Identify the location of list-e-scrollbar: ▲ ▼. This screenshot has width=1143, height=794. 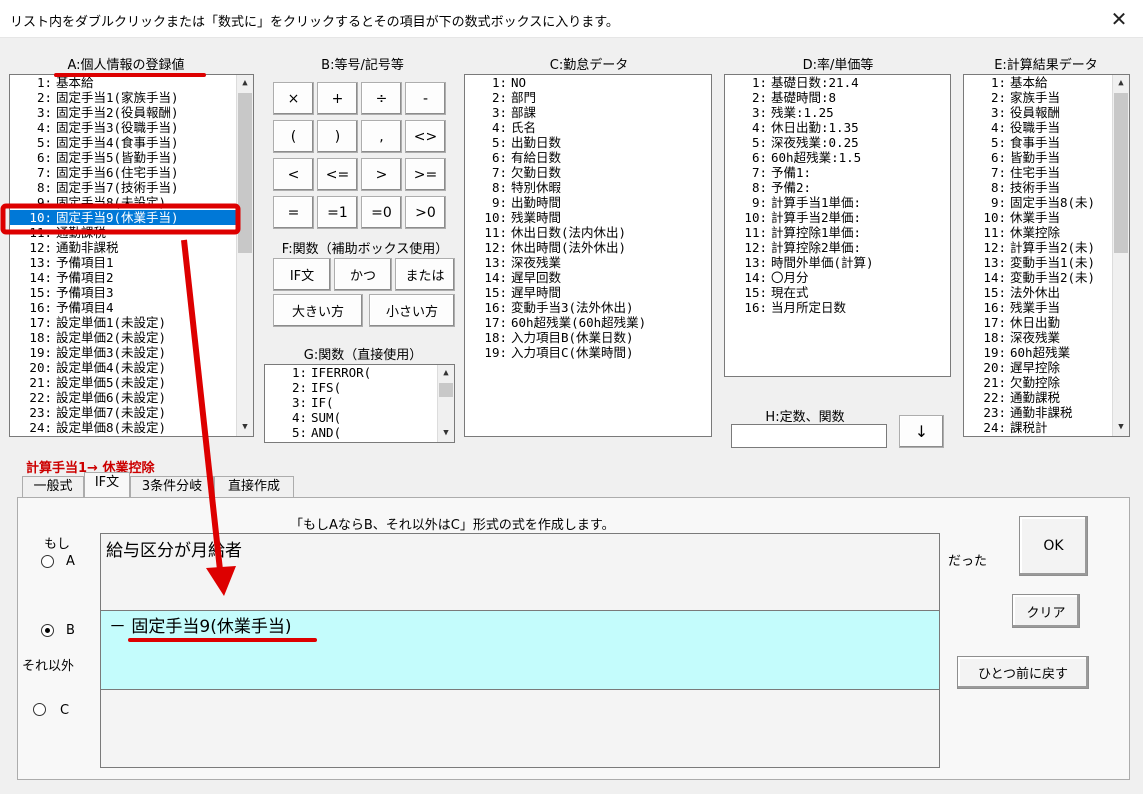
(1120, 255).